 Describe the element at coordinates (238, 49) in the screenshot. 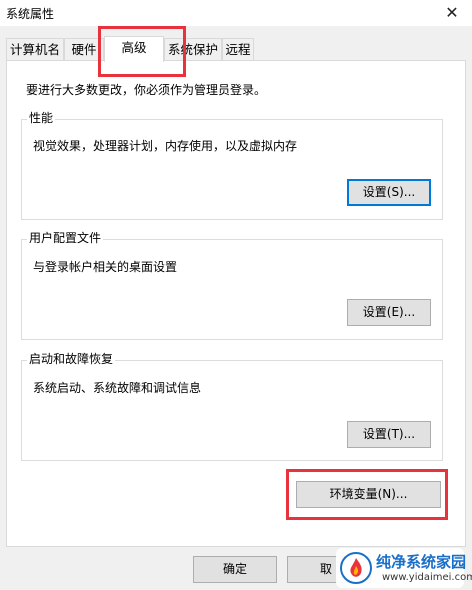

I see `tab-remote: 远程` at that location.